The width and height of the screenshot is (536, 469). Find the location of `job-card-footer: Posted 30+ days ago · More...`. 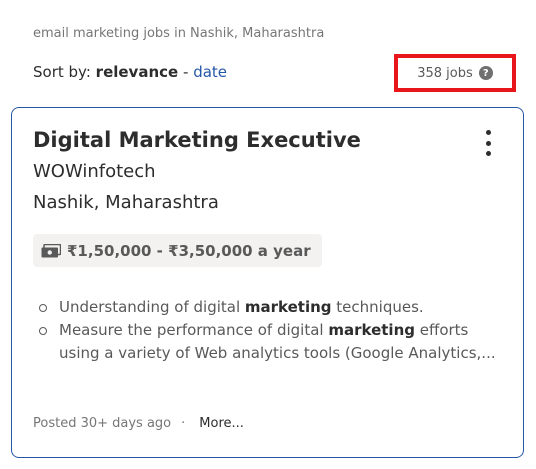

job-card-footer: Posted 30+ days ago · More... is located at coordinates (138, 423).